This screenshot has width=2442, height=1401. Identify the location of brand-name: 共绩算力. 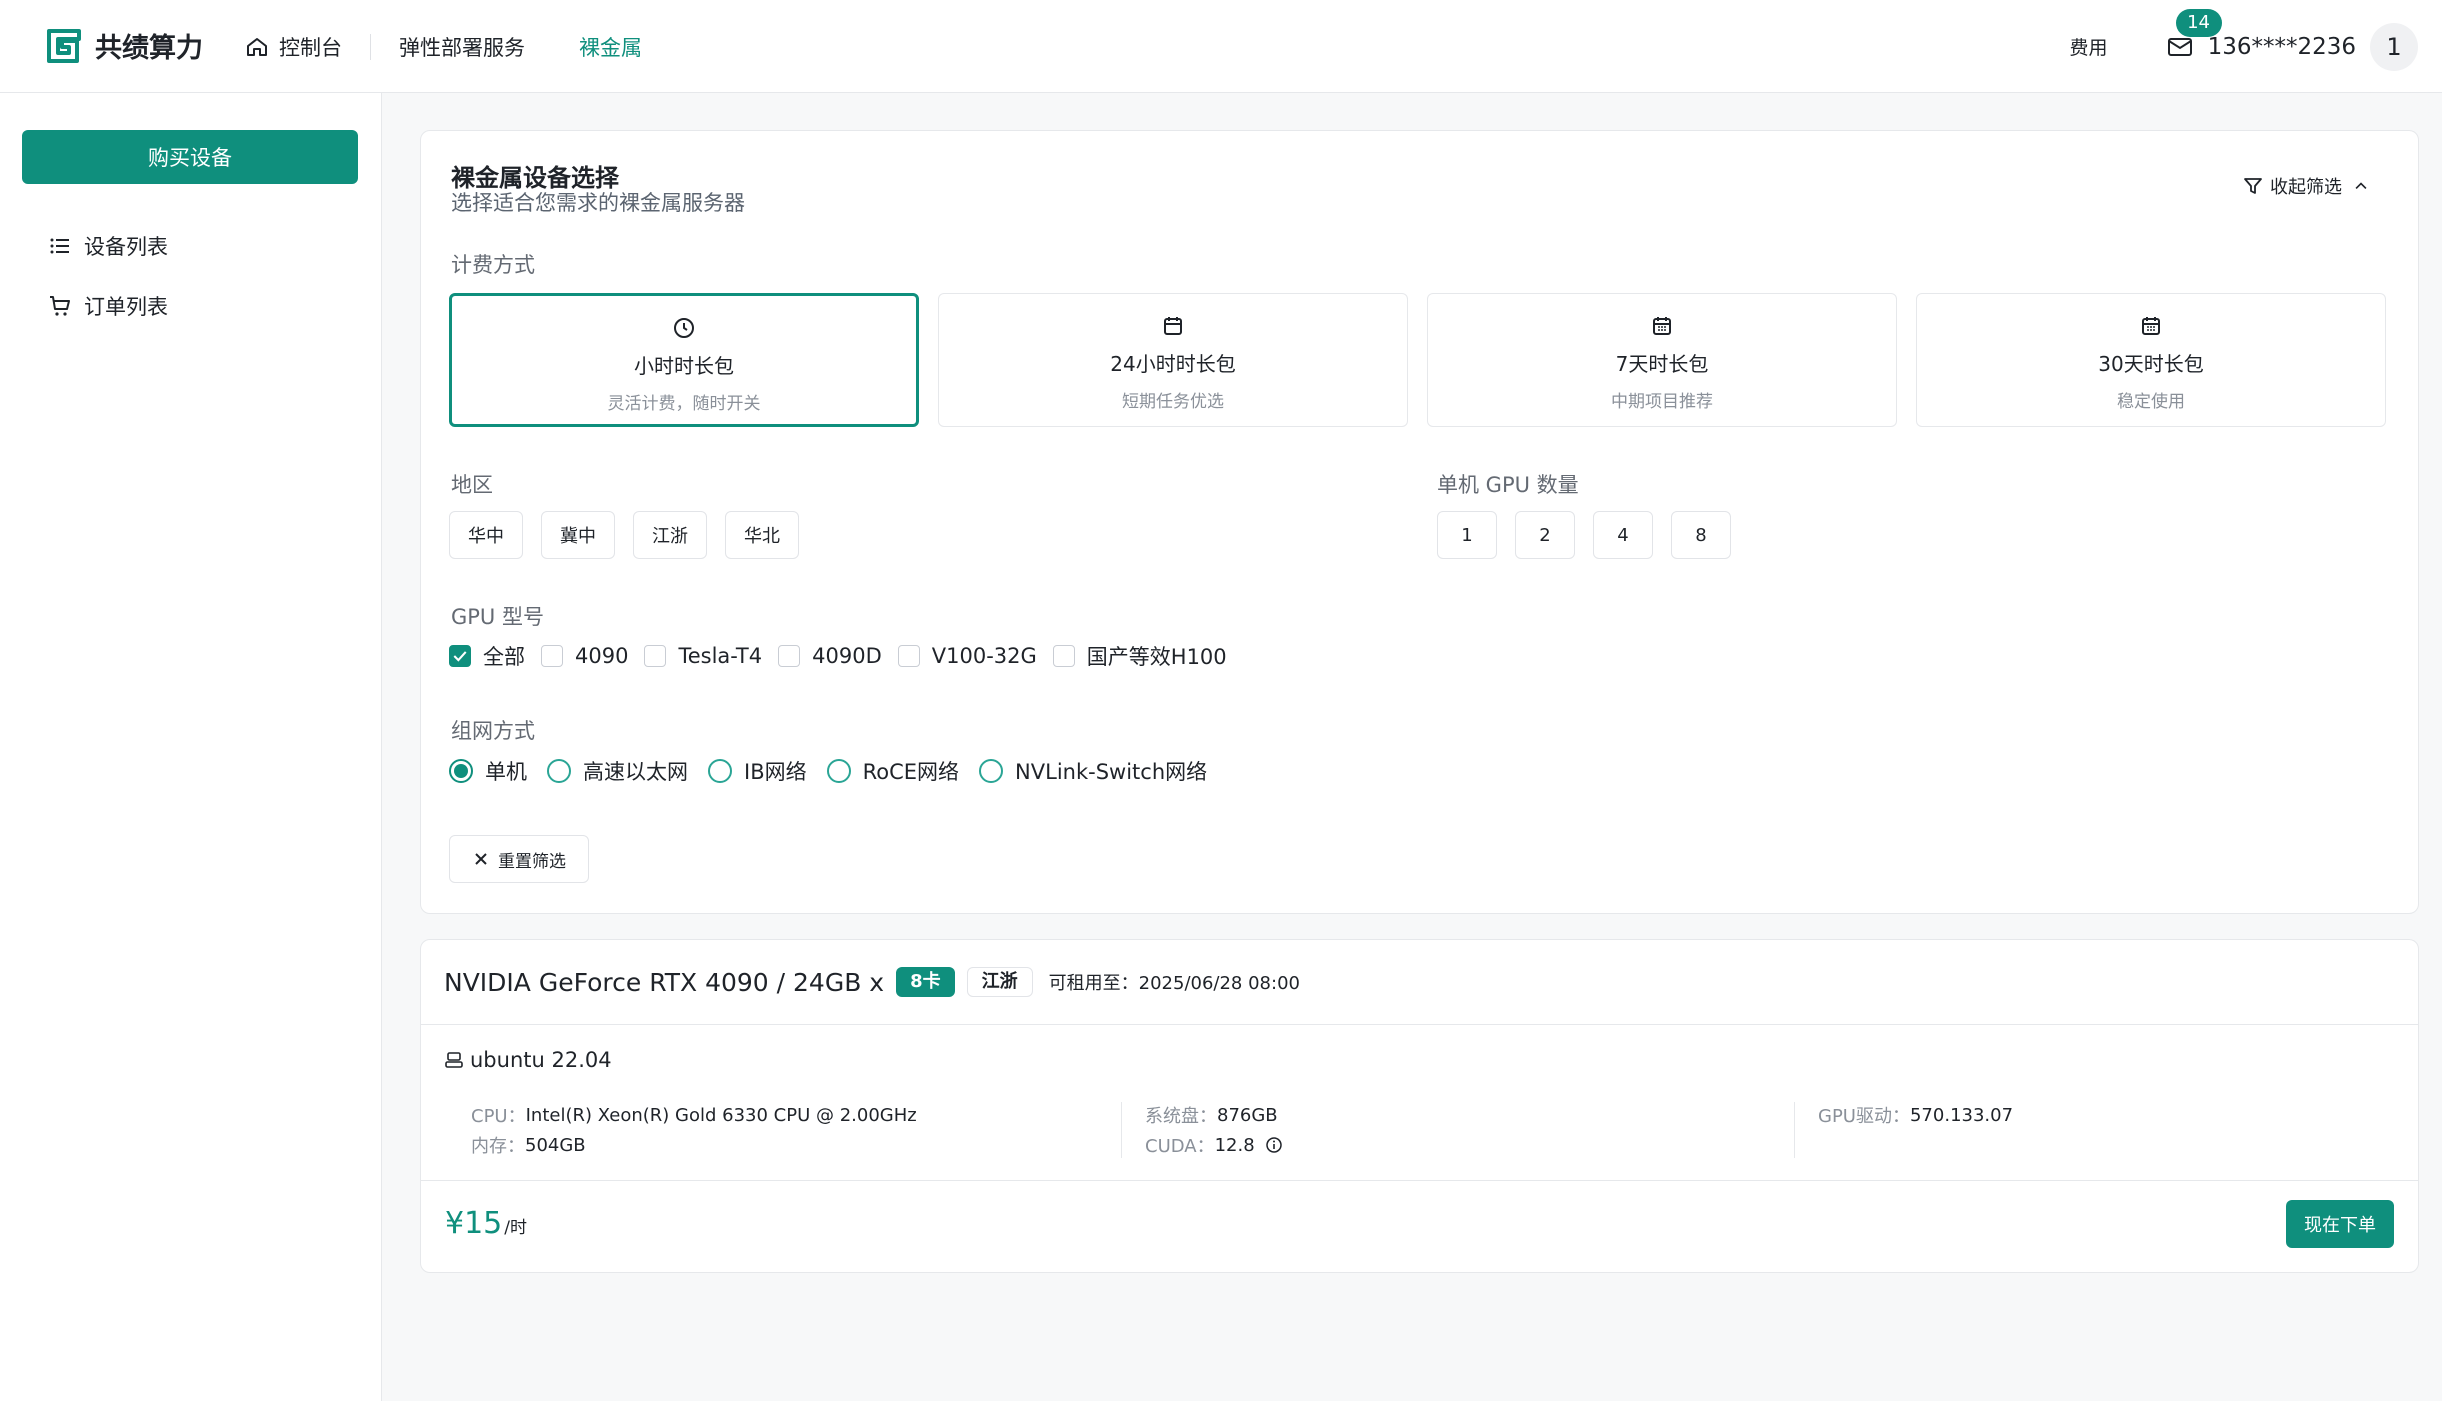
(149, 48).